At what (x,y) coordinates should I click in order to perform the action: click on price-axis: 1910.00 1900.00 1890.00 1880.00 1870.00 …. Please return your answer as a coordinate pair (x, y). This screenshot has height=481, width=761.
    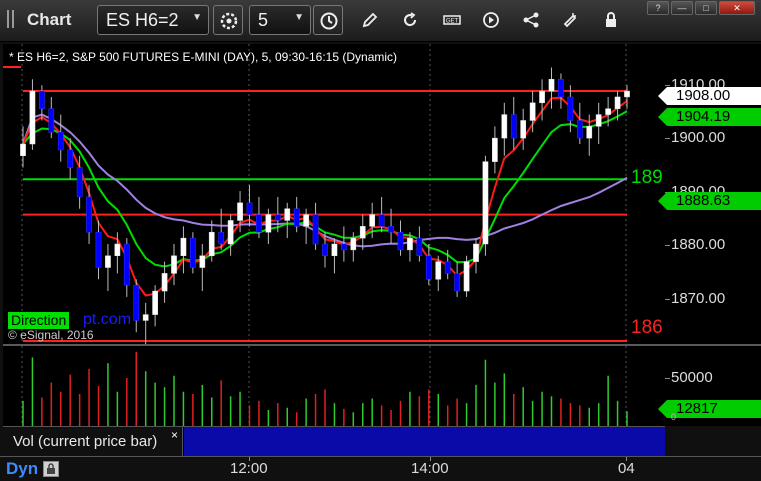
    Looking at the image, I should click on (709, 194).